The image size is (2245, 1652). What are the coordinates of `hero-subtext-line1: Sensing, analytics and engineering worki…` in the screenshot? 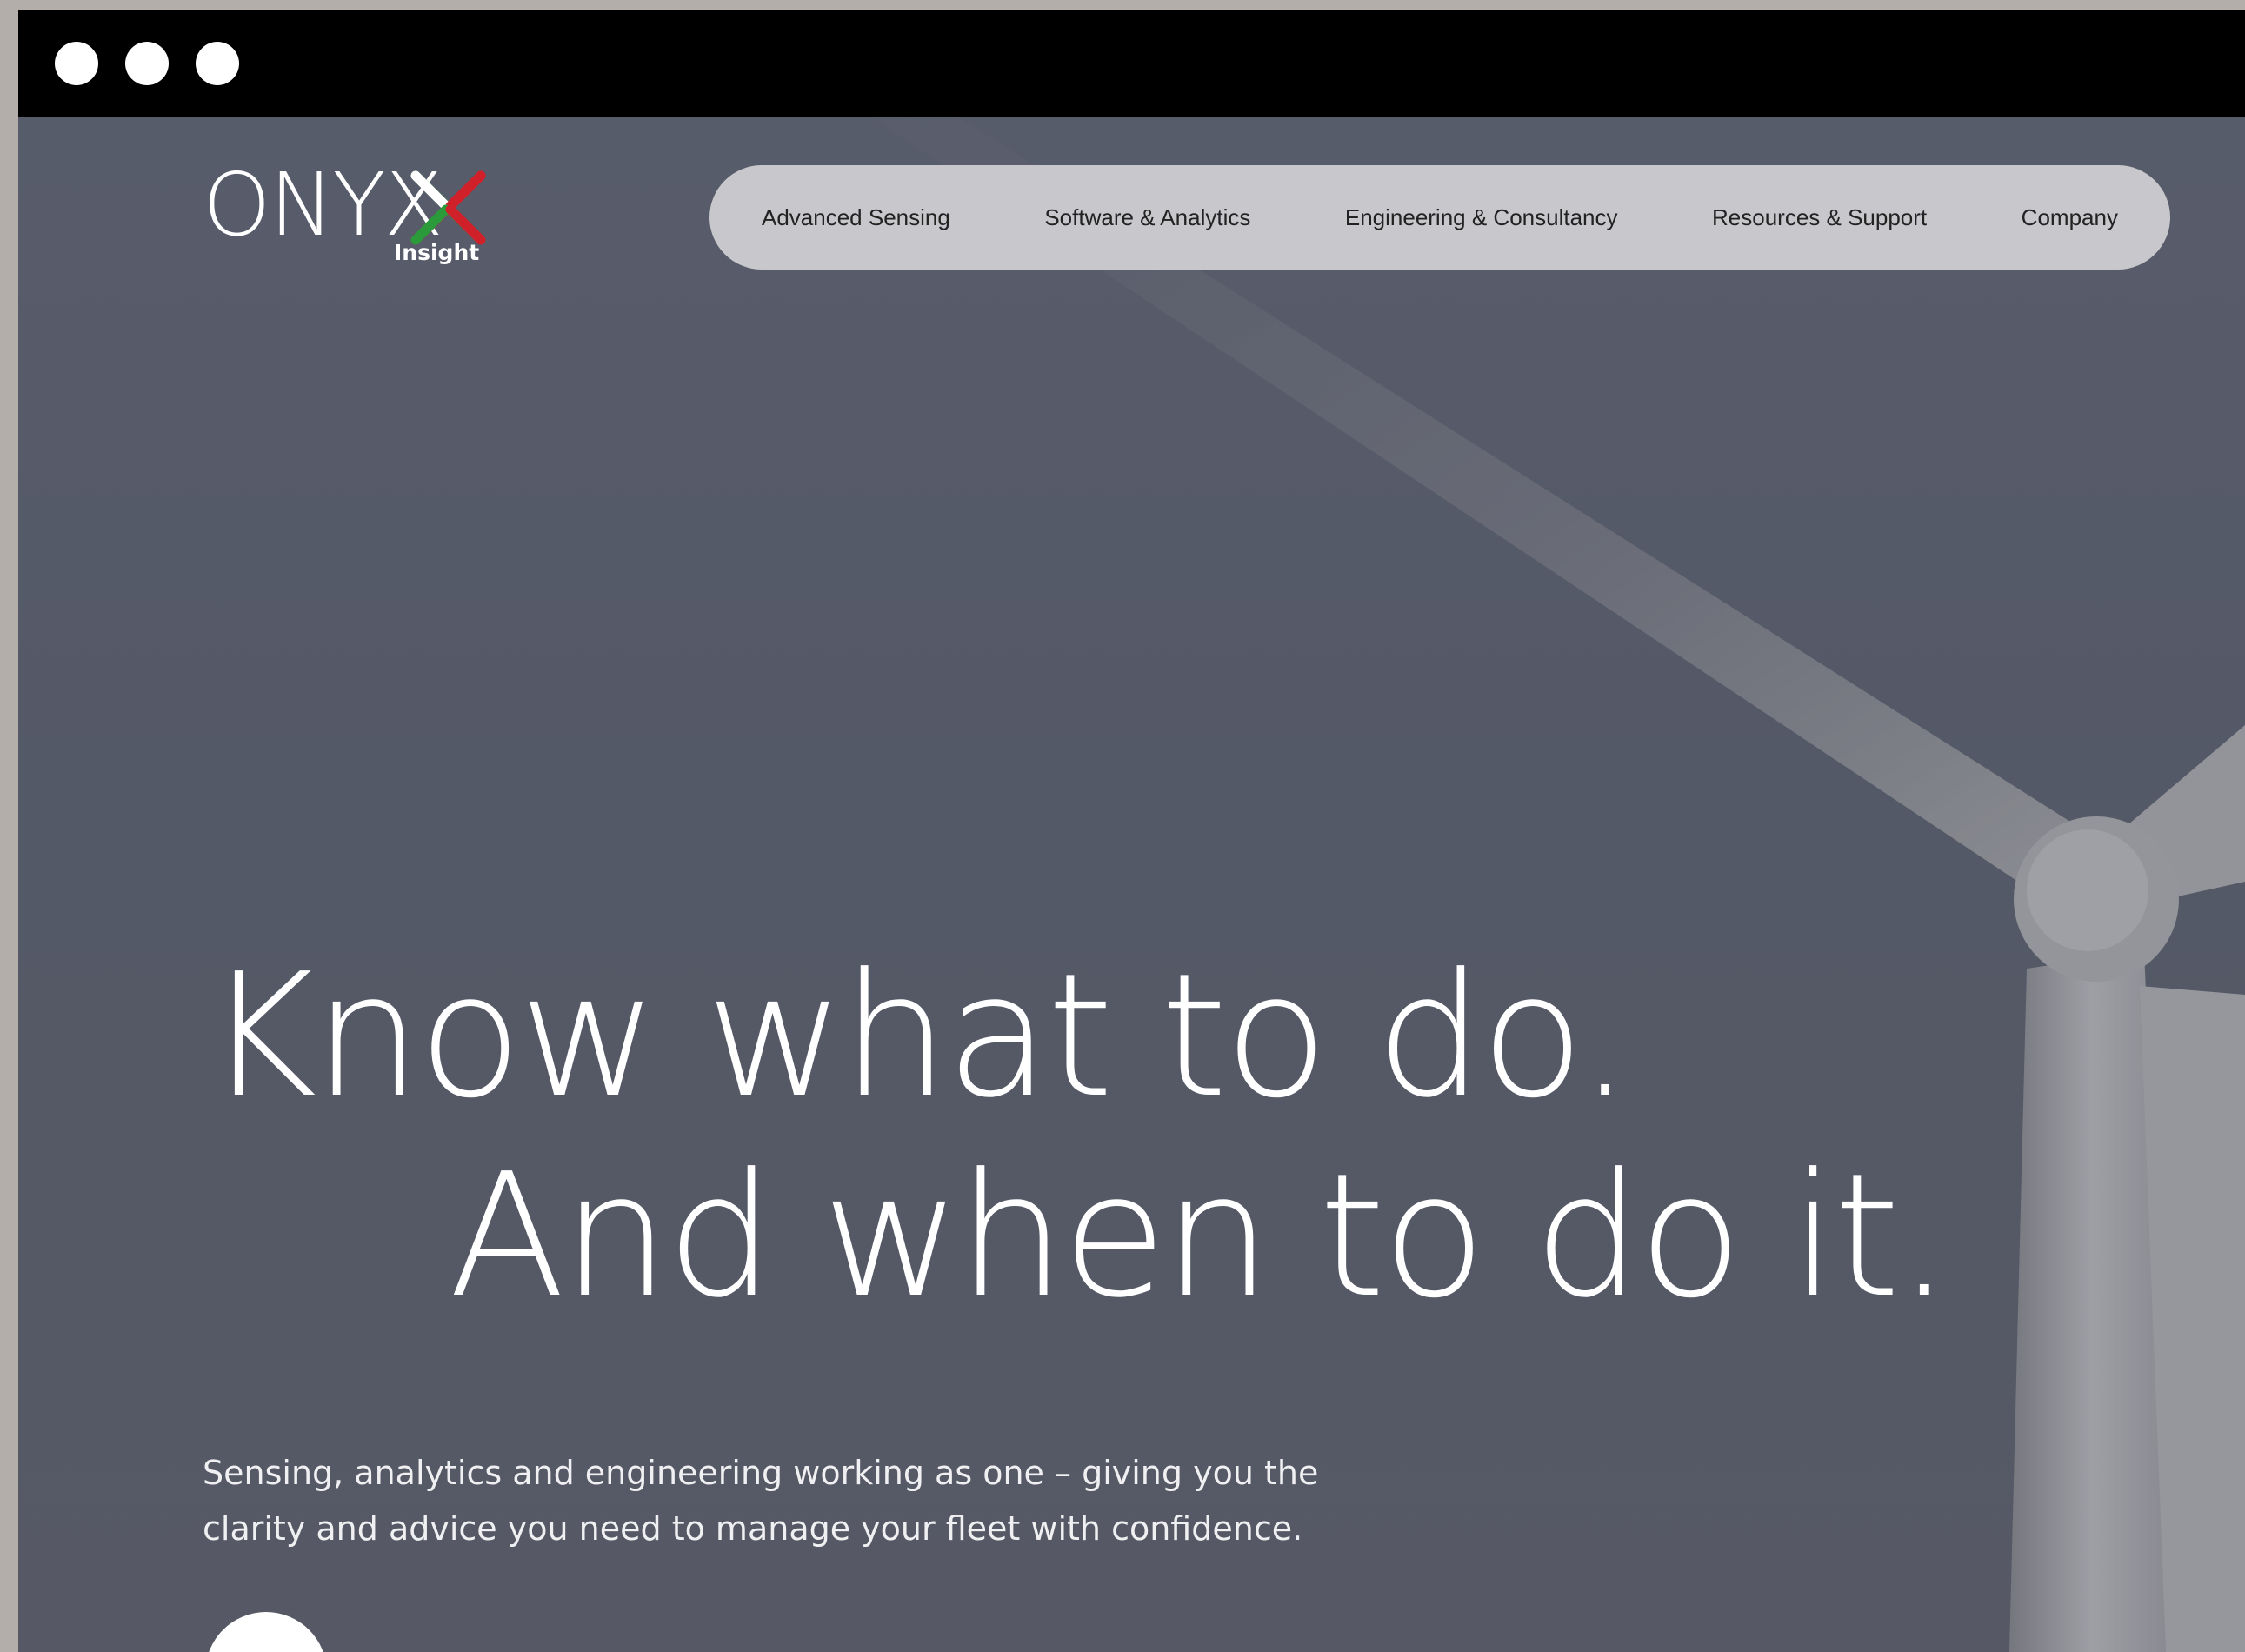 It's located at (761, 1473).